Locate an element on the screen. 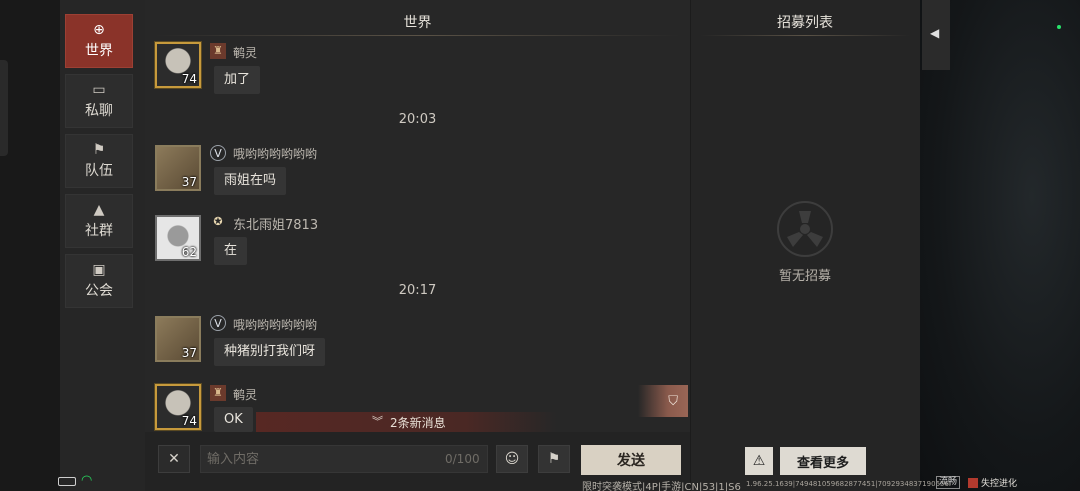 This screenshot has width=1080, height=491. tab-world: ⊕ 世界 is located at coordinates (99, 41).